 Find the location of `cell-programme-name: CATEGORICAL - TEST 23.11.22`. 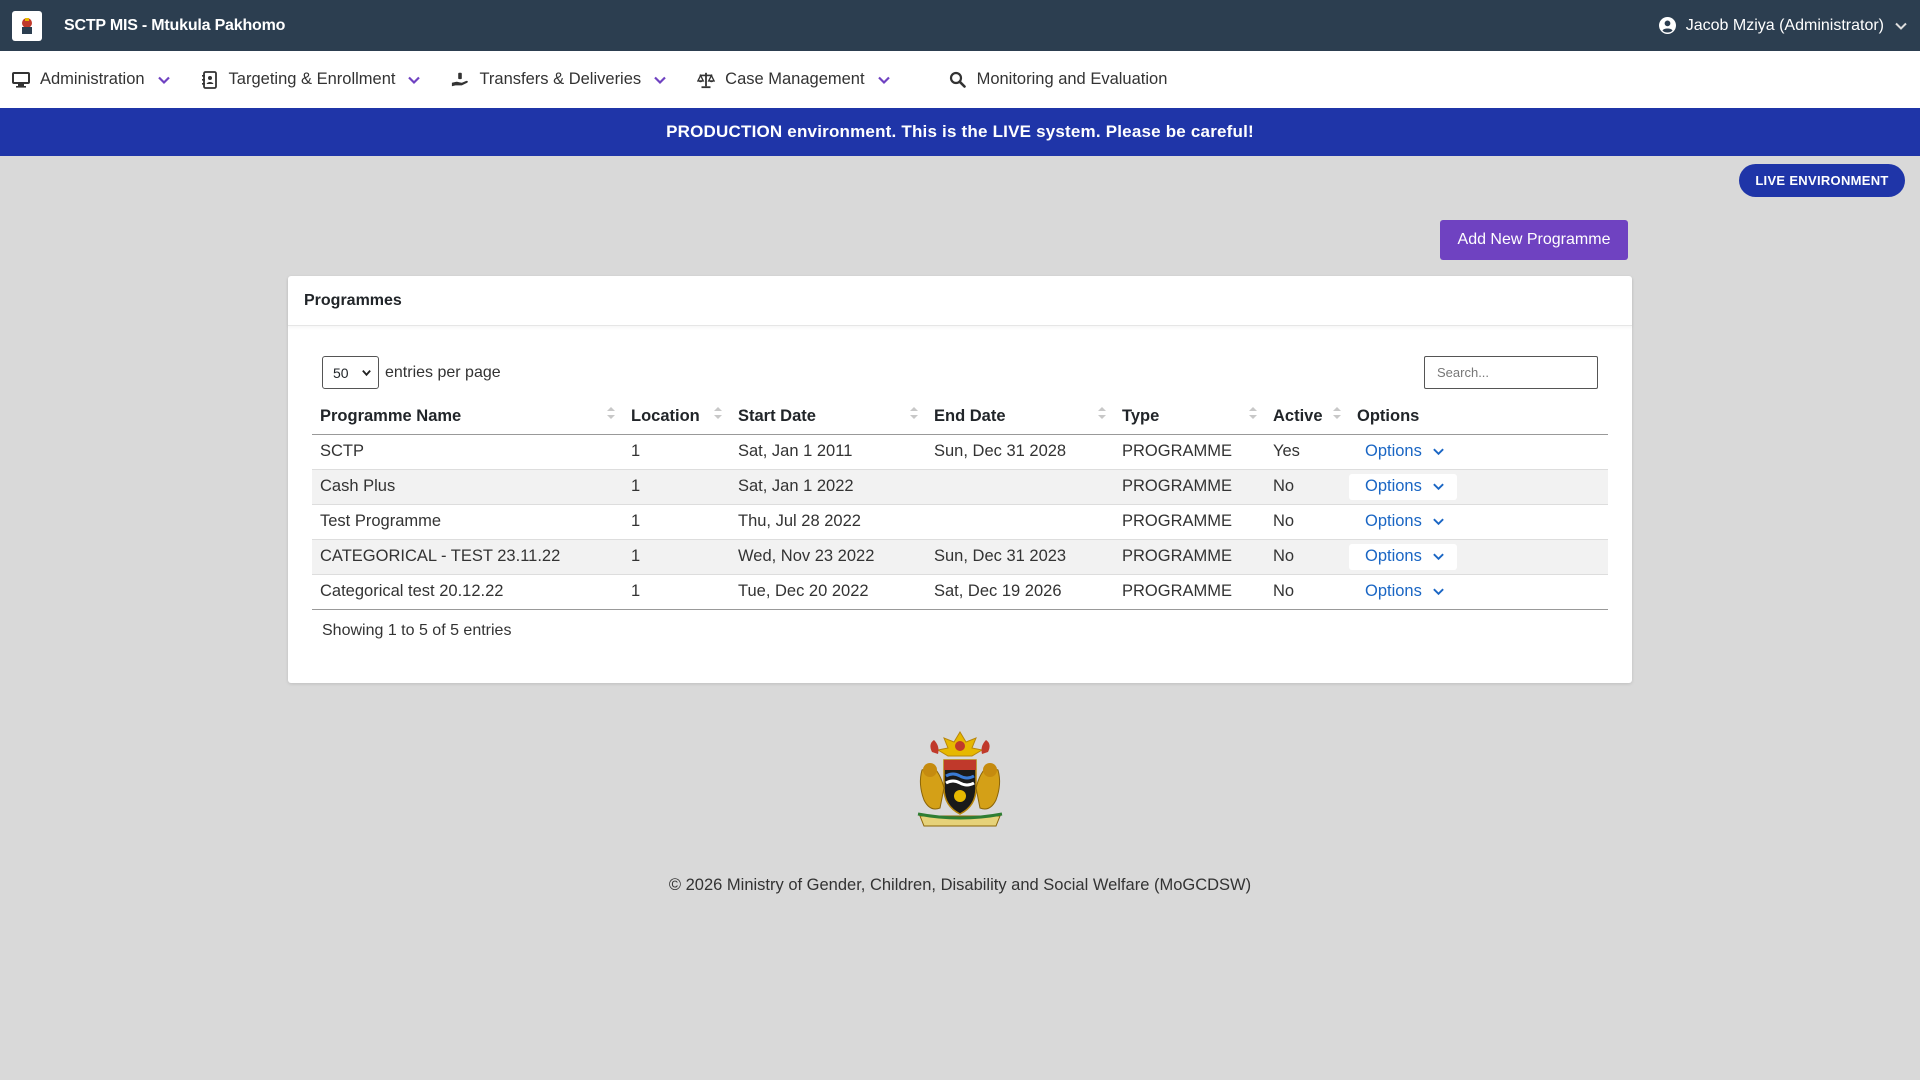

cell-programme-name: CATEGORICAL - TEST 23.11.22 is located at coordinates (467, 557).